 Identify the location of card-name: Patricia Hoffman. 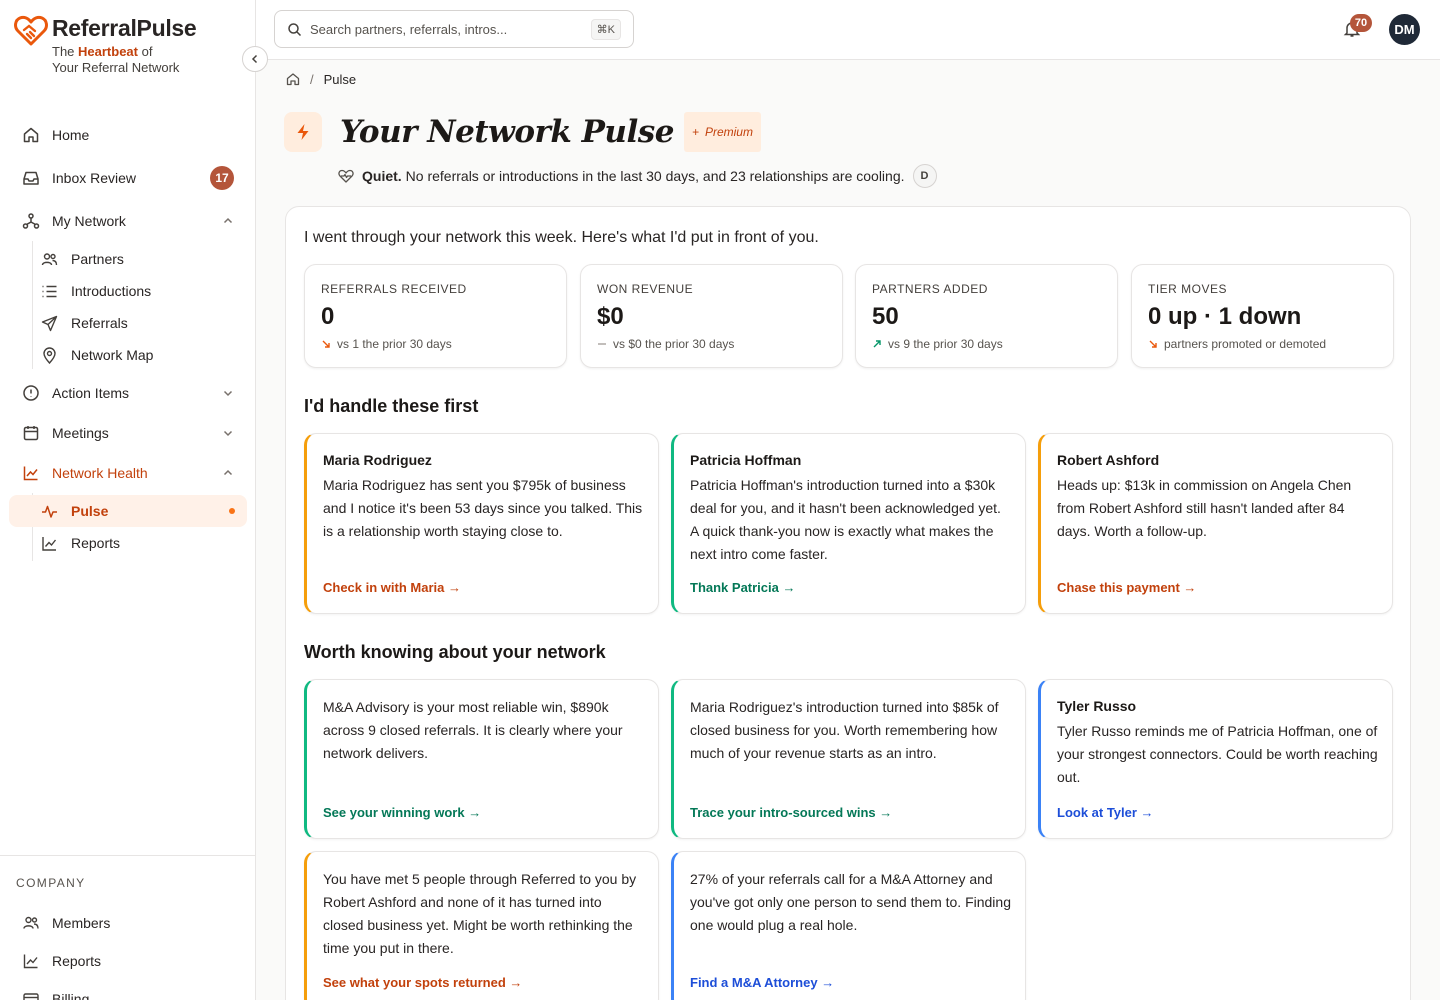
(746, 460).